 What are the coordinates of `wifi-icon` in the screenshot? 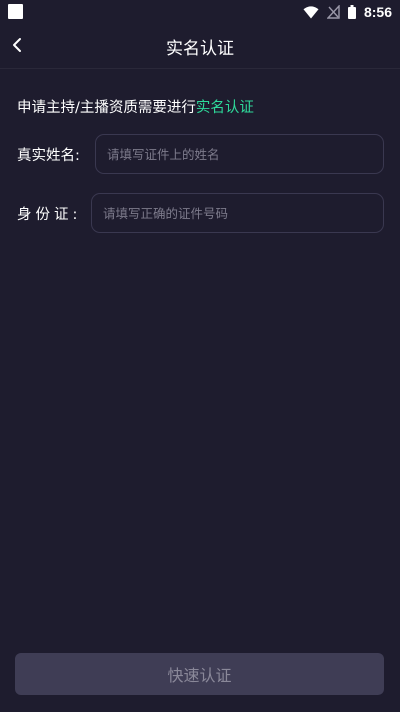 It's located at (311, 11).